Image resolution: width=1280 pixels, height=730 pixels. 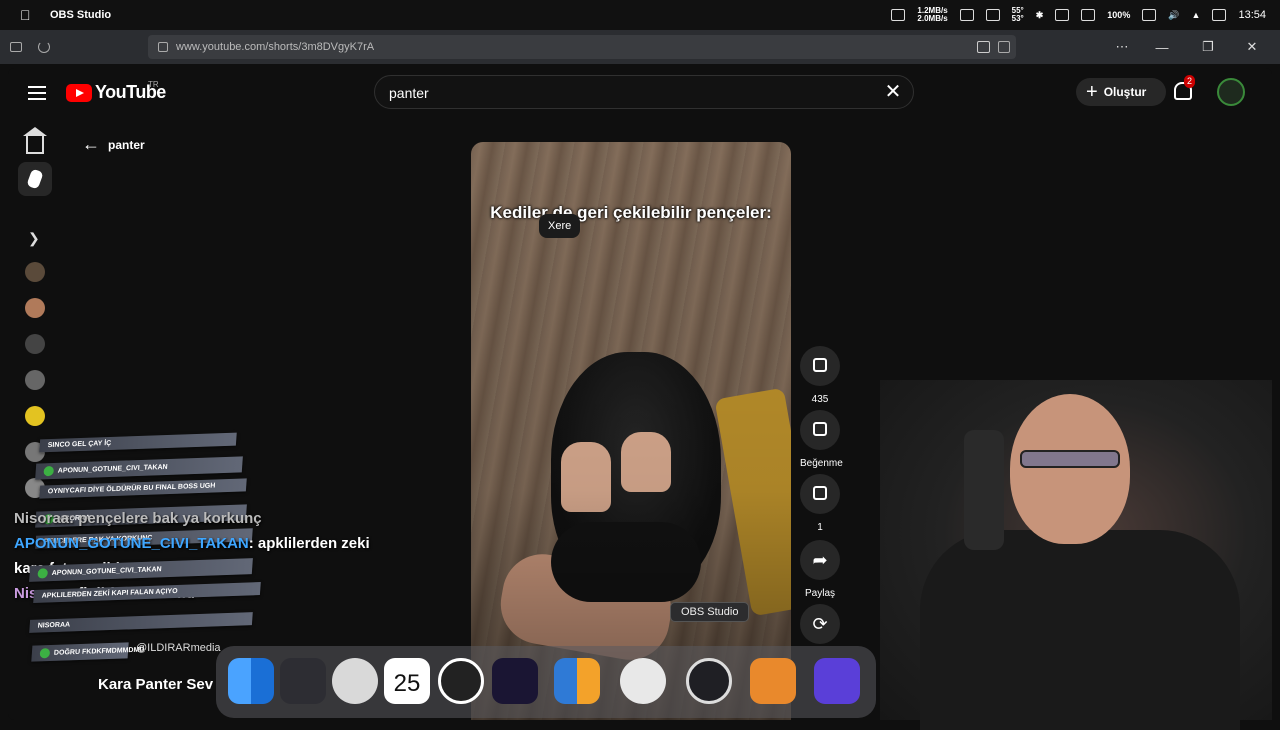 I want to click on airplay-icon, so click(x=1062, y=15).